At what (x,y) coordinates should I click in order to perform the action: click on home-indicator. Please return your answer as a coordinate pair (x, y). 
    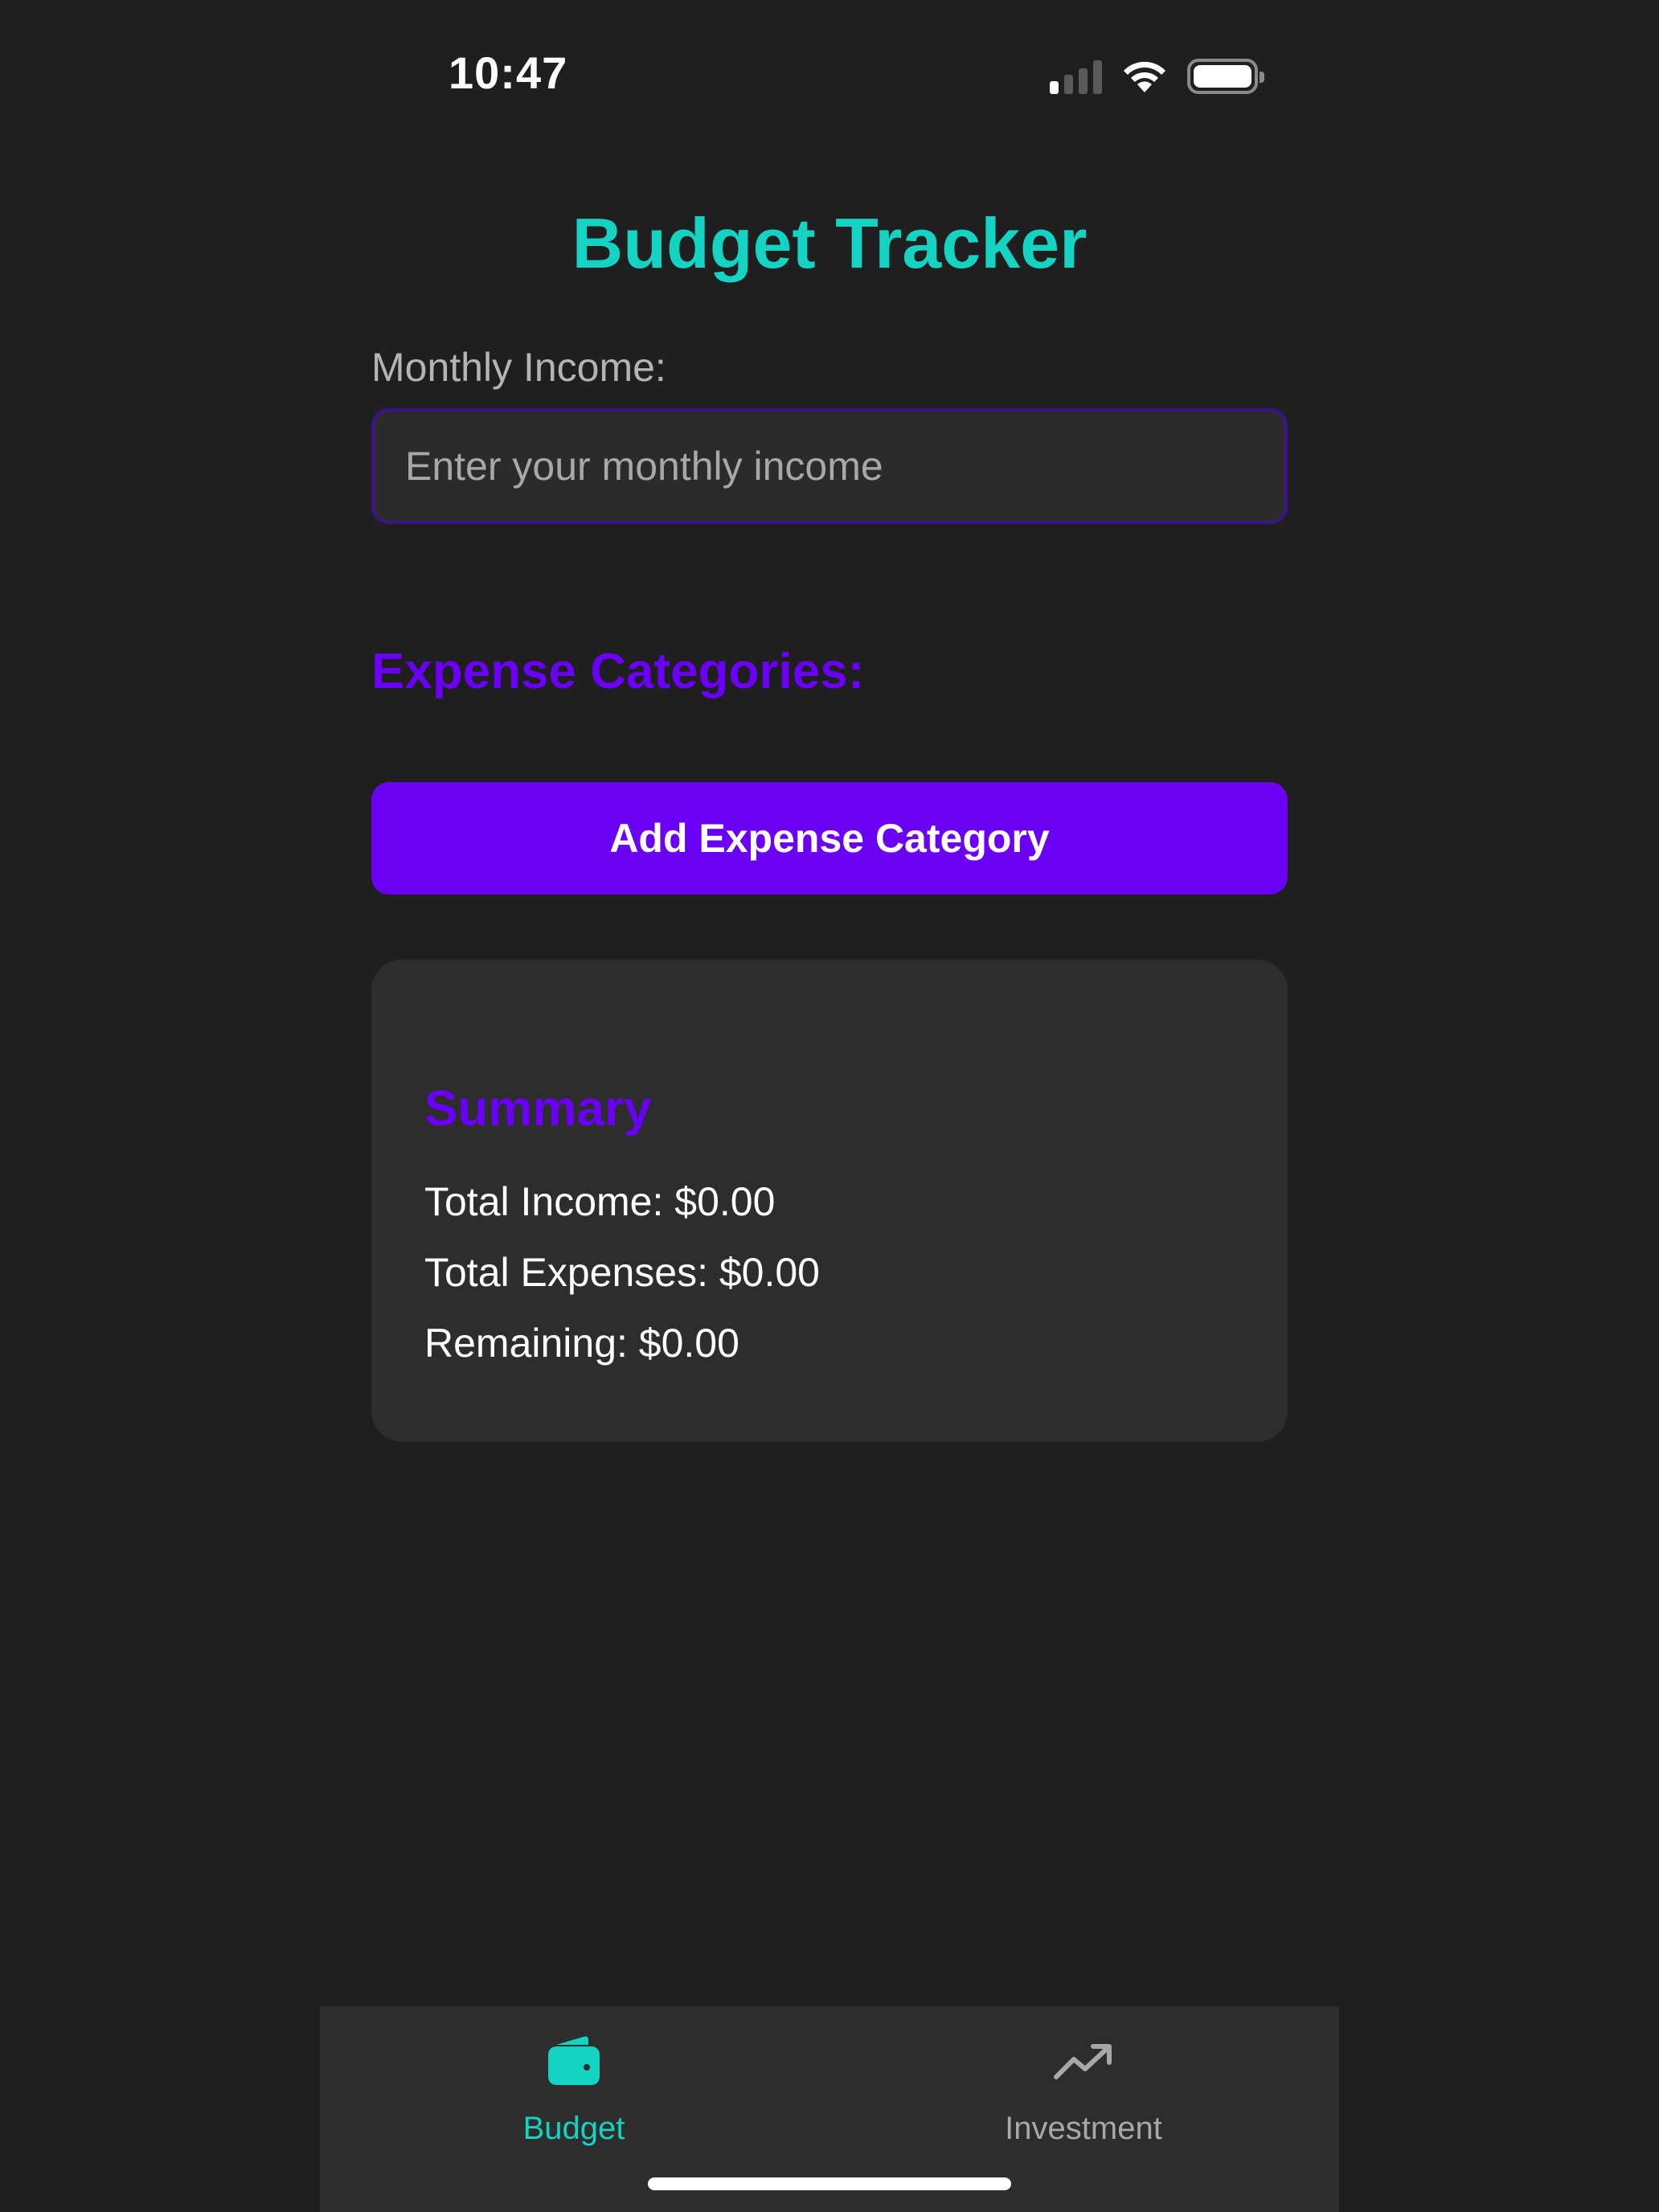
    Looking at the image, I should click on (829, 2183).